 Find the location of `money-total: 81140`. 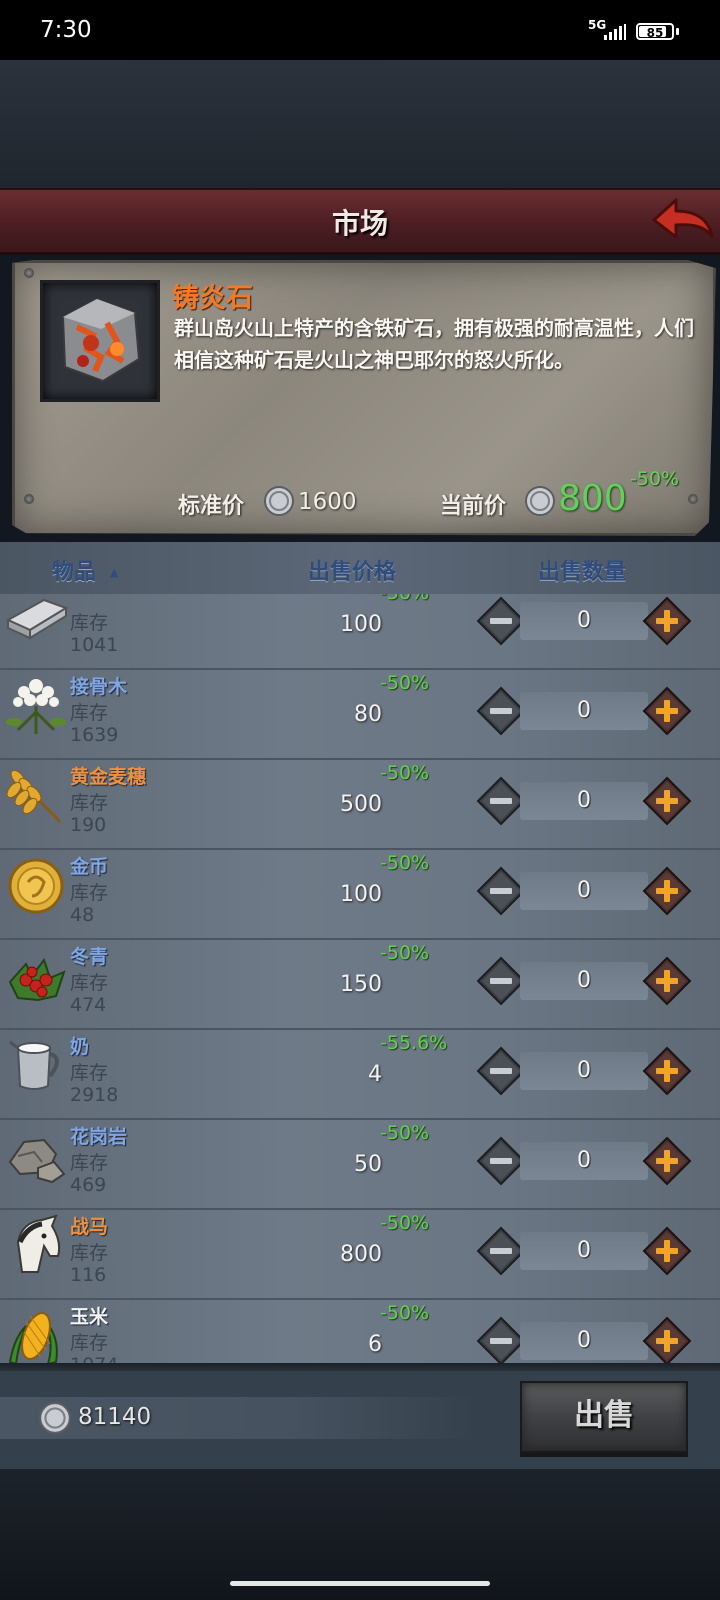

money-total: 81140 is located at coordinates (115, 1417).